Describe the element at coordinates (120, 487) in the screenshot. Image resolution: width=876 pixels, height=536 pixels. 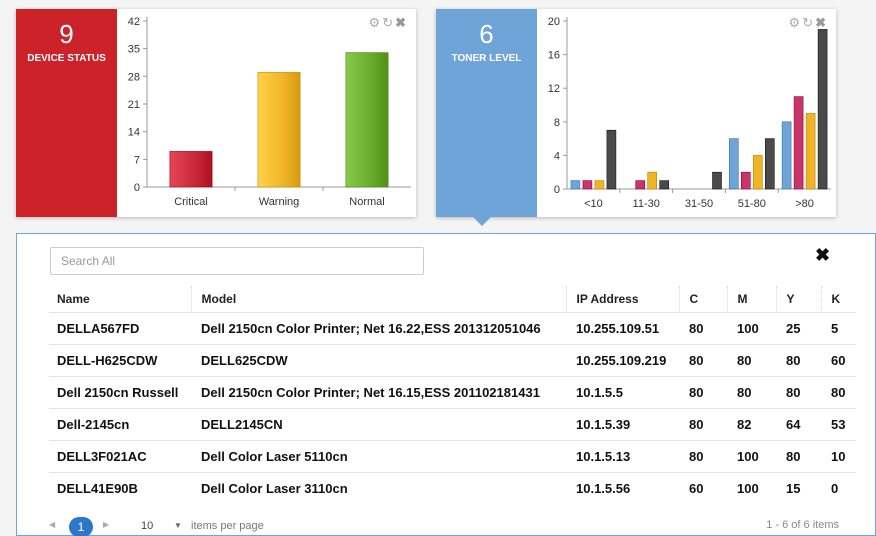
I see `cell-name: DELL41E90B` at that location.